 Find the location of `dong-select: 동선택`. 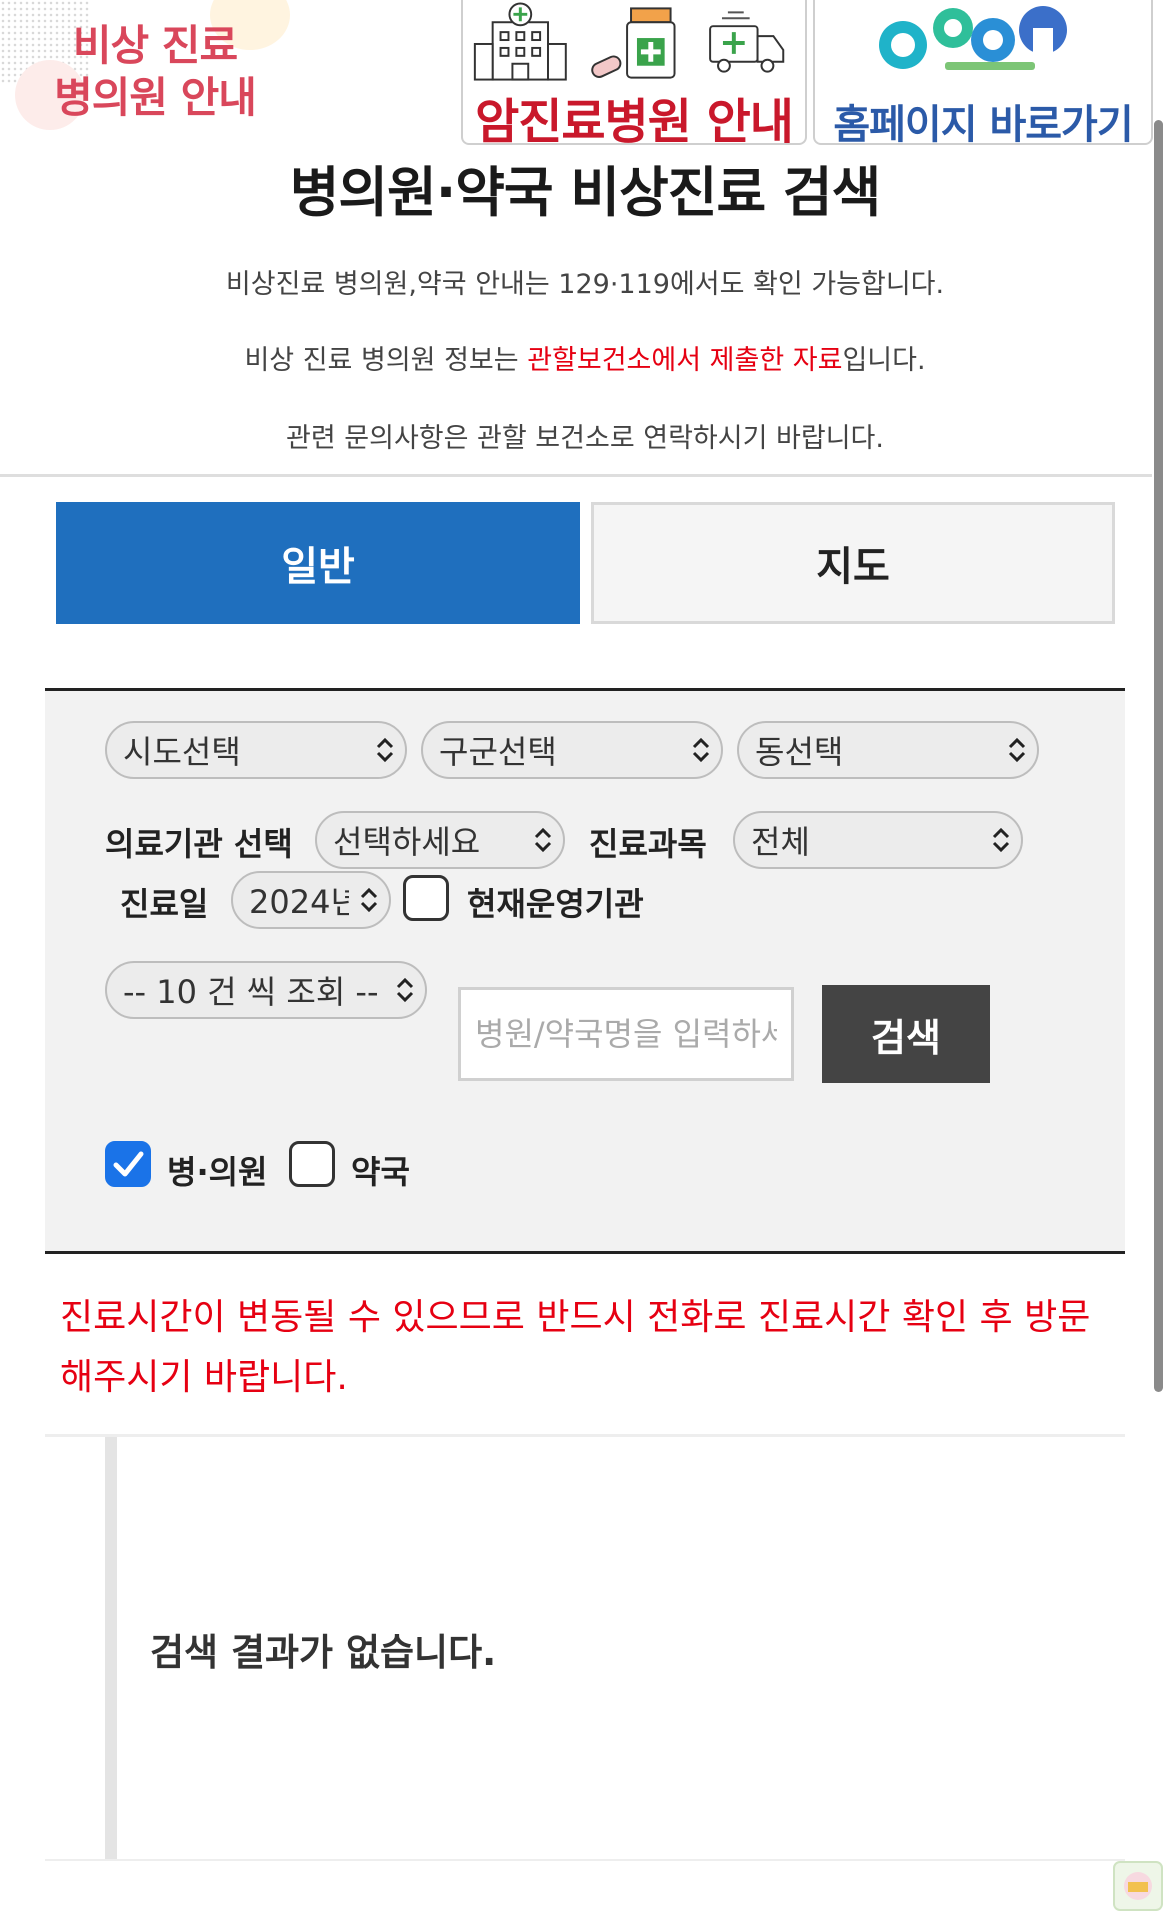

dong-select: 동선택 is located at coordinates (888, 750).